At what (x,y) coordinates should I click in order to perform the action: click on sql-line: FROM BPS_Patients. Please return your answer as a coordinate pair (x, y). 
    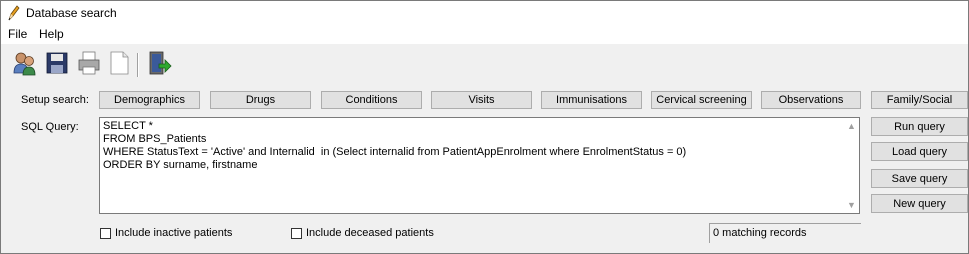
    Looking at the image, I should click on (155, 139).